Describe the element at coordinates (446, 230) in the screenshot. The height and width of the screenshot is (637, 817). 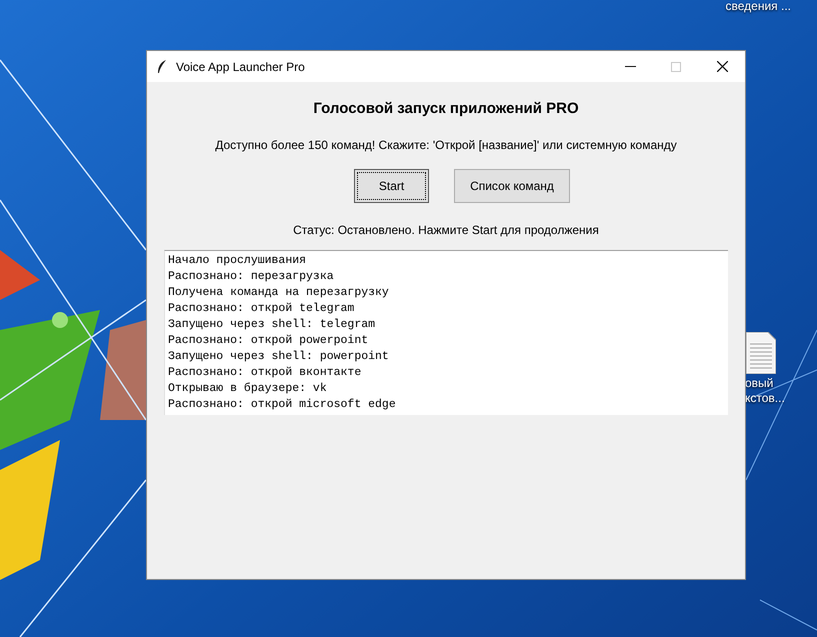
I see `status-text: Статус: Остановлено. Нажмите Start для продолжения` at that location.